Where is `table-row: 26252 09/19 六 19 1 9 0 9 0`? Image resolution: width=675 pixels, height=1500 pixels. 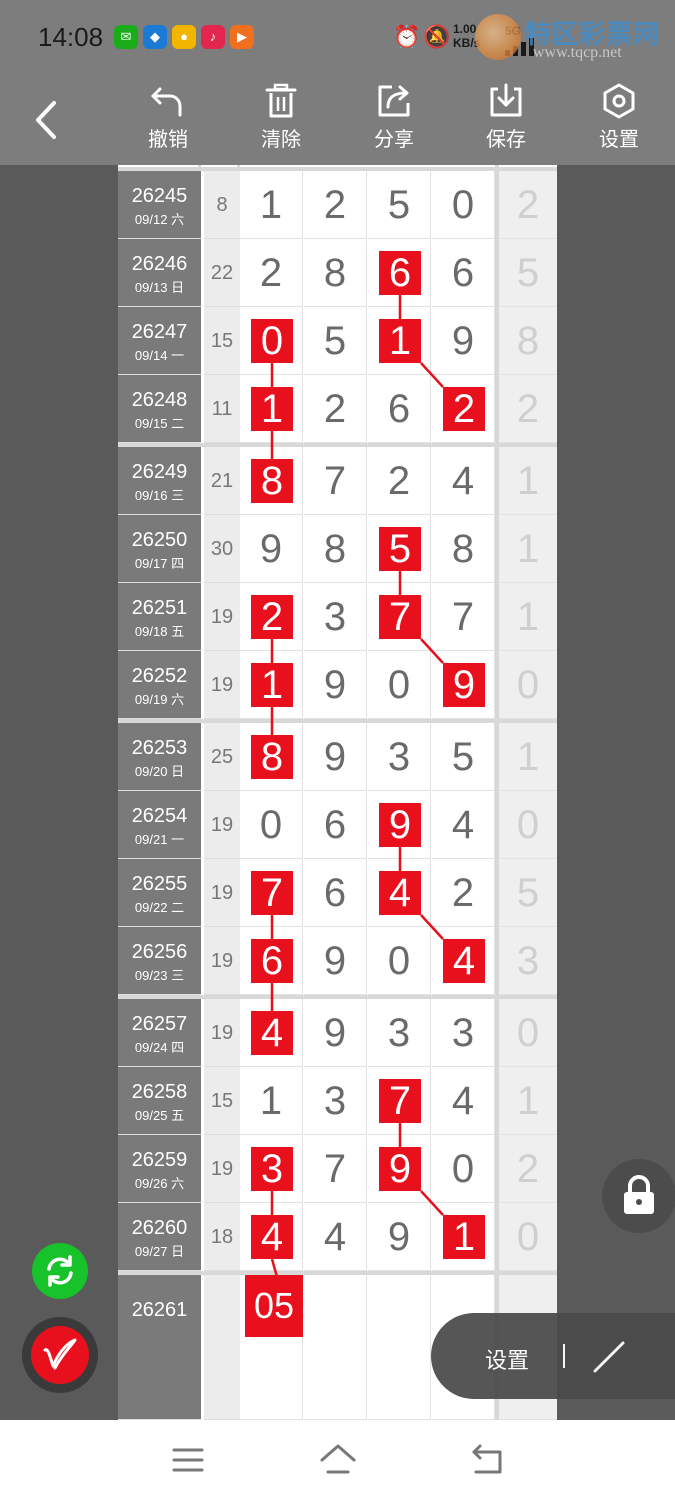 table-row: 26252 09/19 六 19 1 9 0 9 0 is located at coordinates (337, 685).